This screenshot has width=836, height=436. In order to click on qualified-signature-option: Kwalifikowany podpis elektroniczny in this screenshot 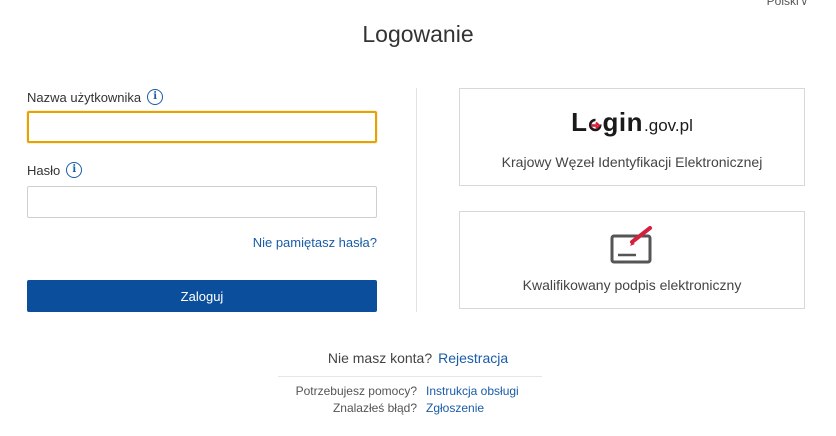, I will do `click(632, 260)`.